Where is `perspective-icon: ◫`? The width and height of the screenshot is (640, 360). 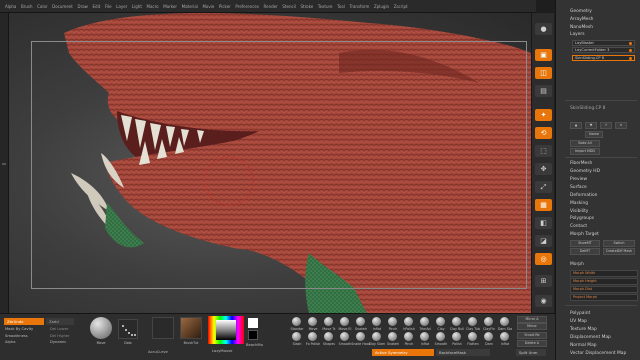 perspective-icon: ◫ is located at coordinates (543, 73).